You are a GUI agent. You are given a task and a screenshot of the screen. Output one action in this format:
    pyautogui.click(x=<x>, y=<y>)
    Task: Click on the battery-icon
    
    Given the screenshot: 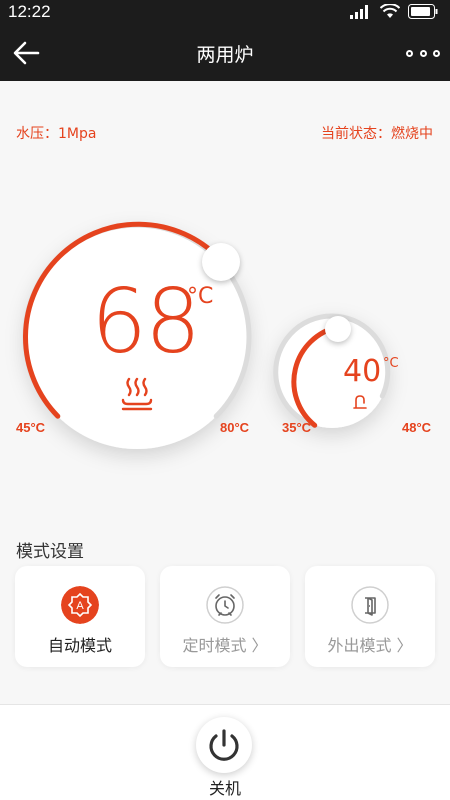 What is the action you would take?
    pyautogui.click(x=423, y=11)
    